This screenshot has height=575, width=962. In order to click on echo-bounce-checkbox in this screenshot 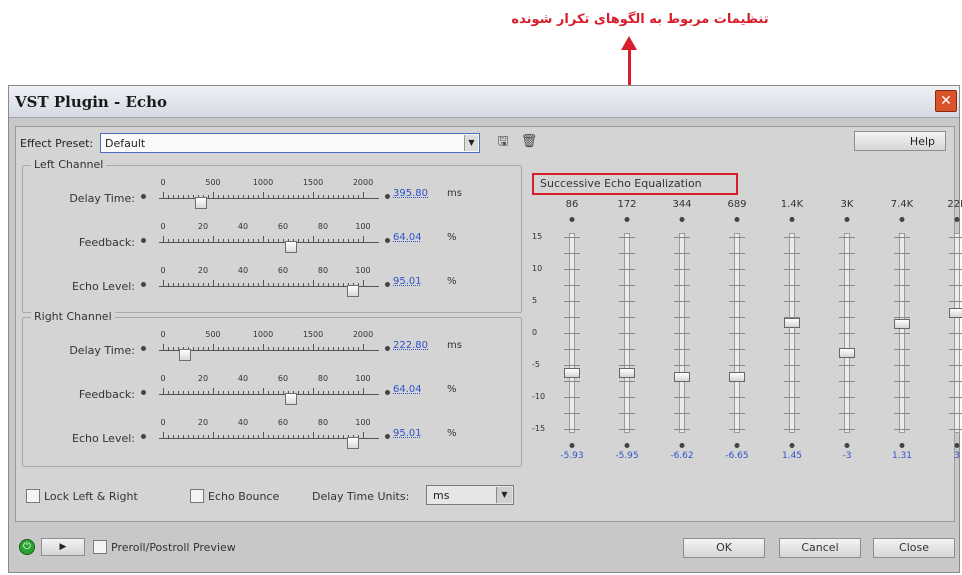, I will do `click(197, 496)`.